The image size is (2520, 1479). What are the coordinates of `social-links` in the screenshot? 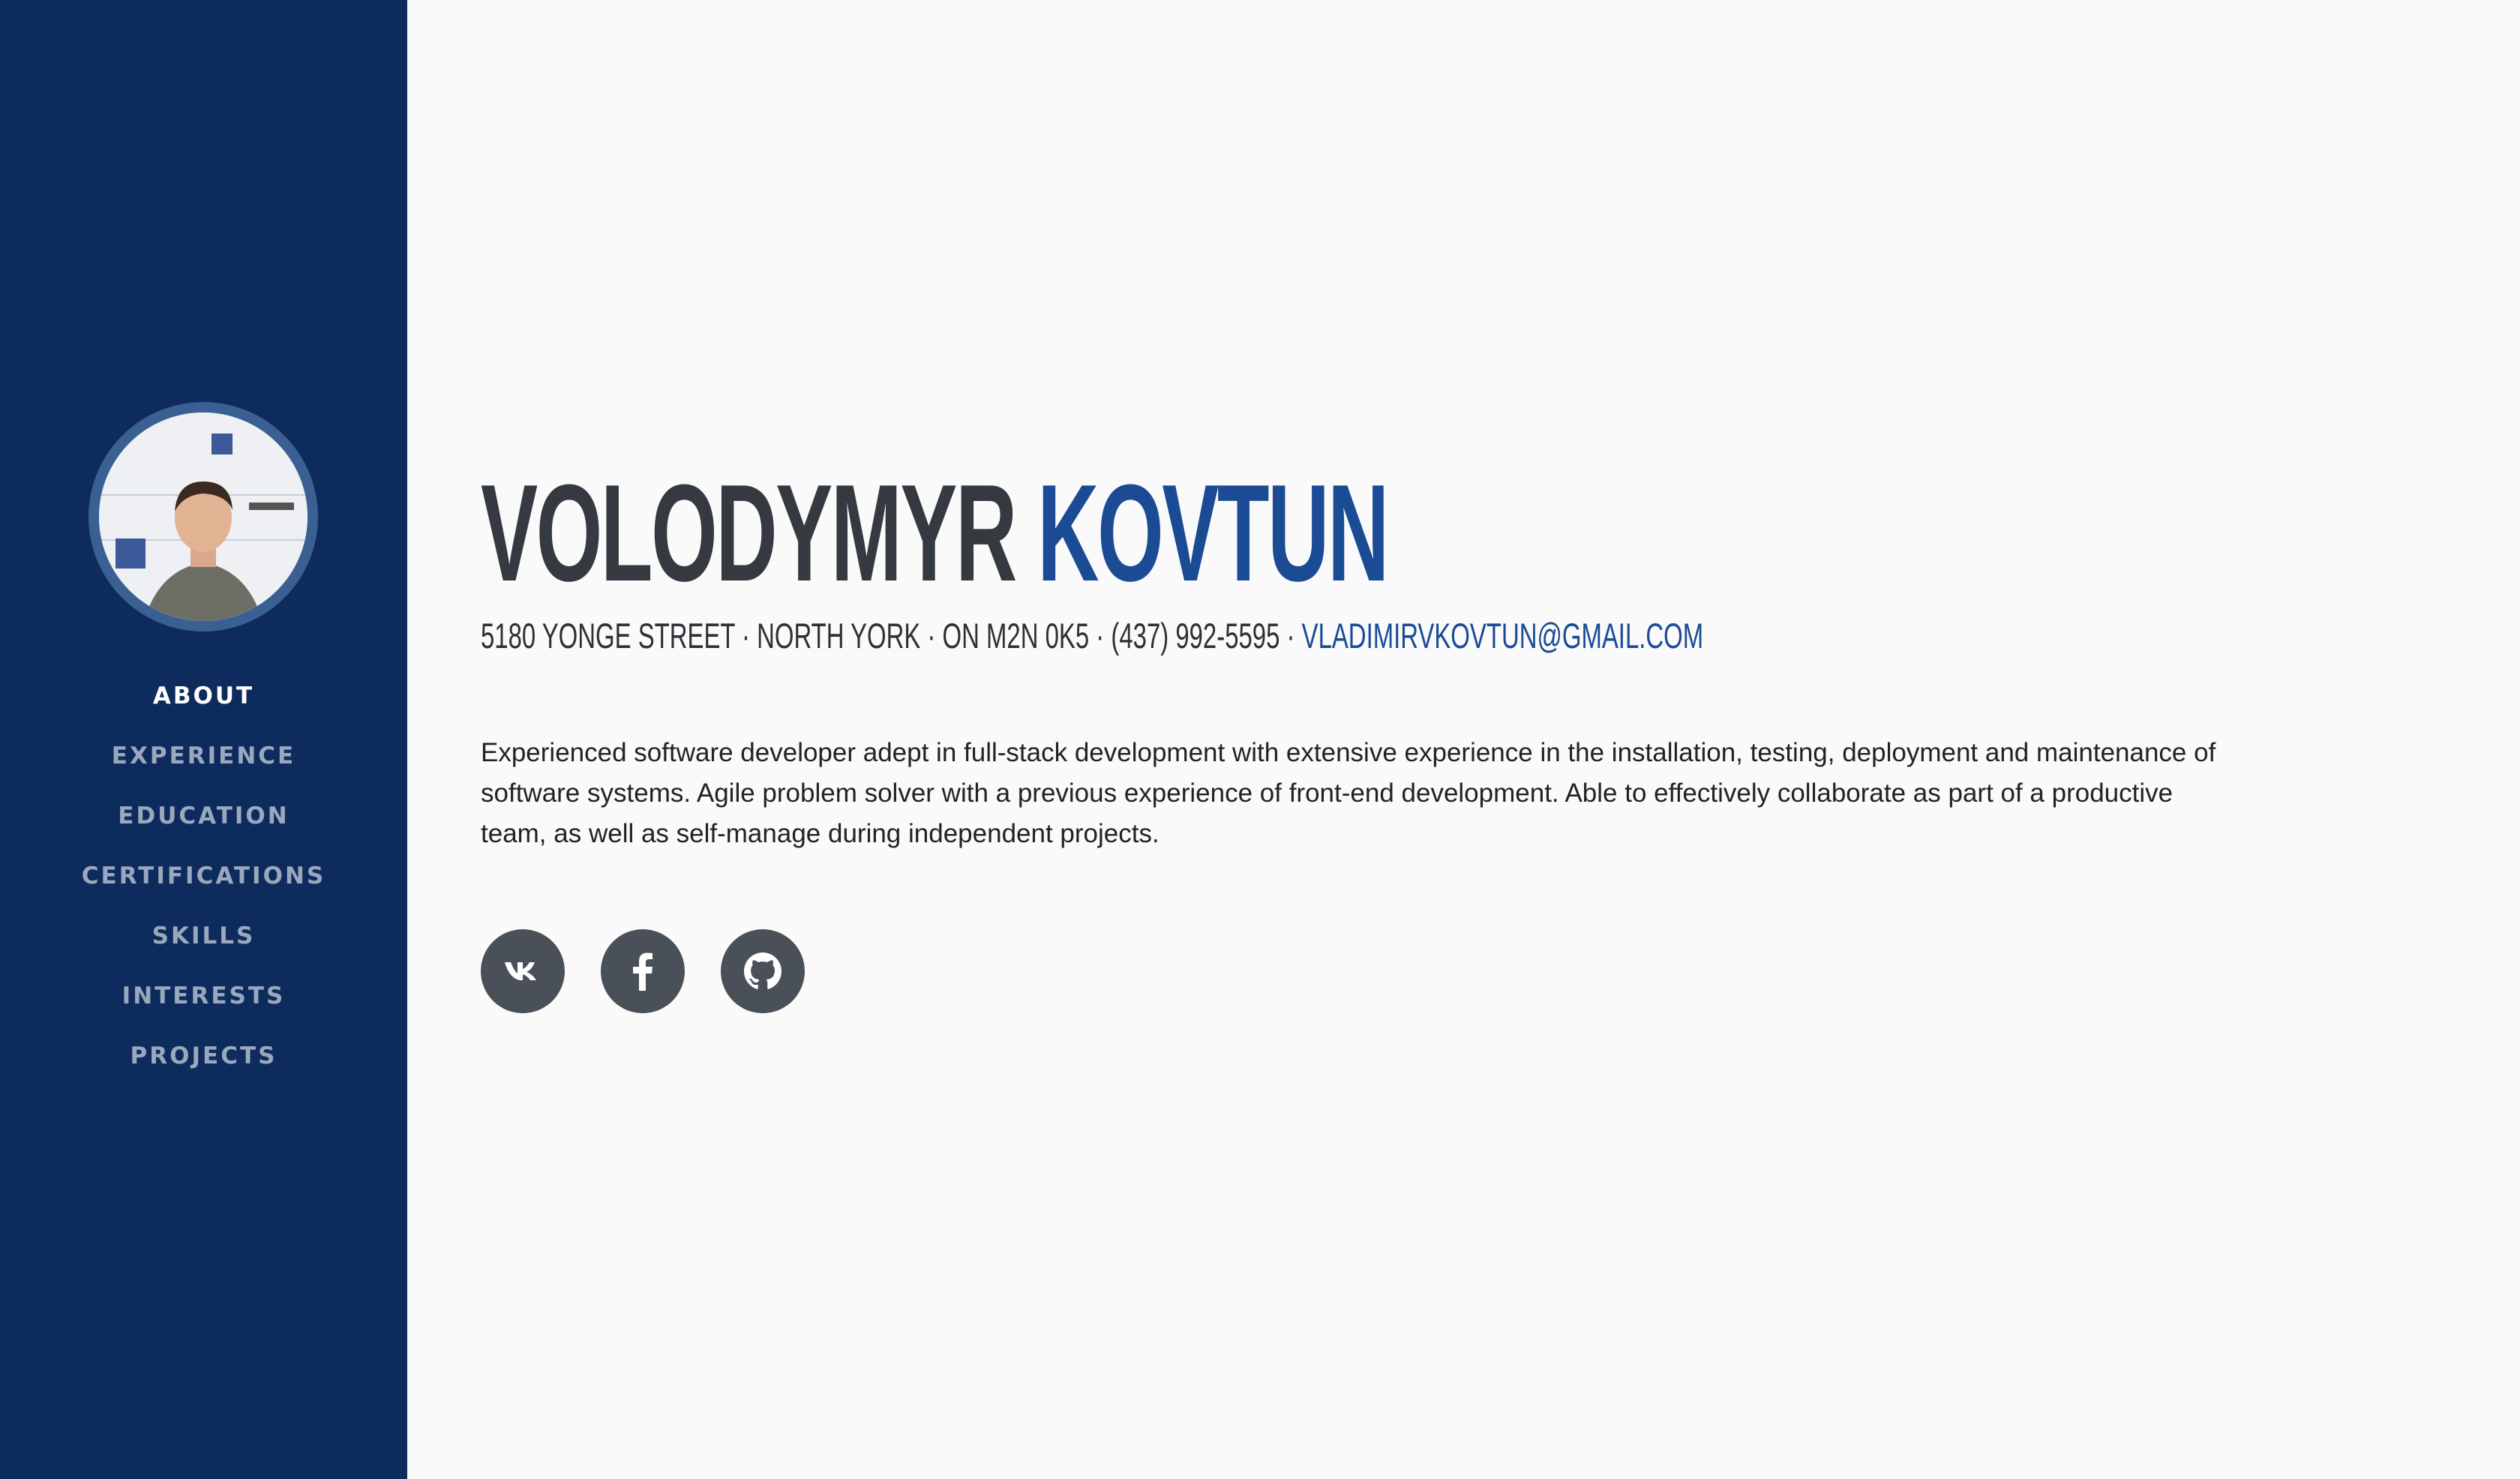 It's located at (643, 971).